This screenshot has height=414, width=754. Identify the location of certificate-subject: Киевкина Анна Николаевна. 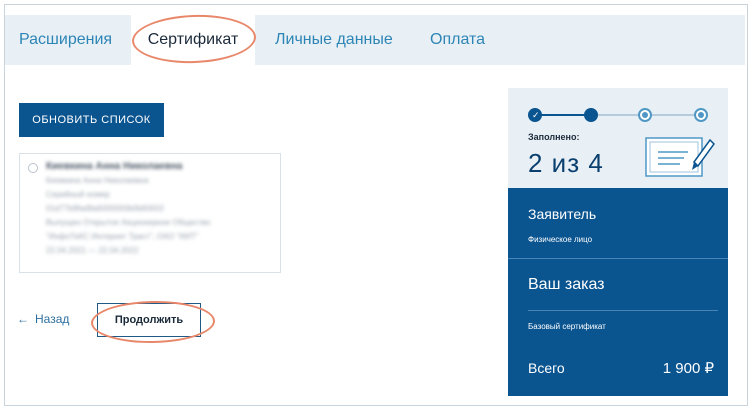
(97, 180).